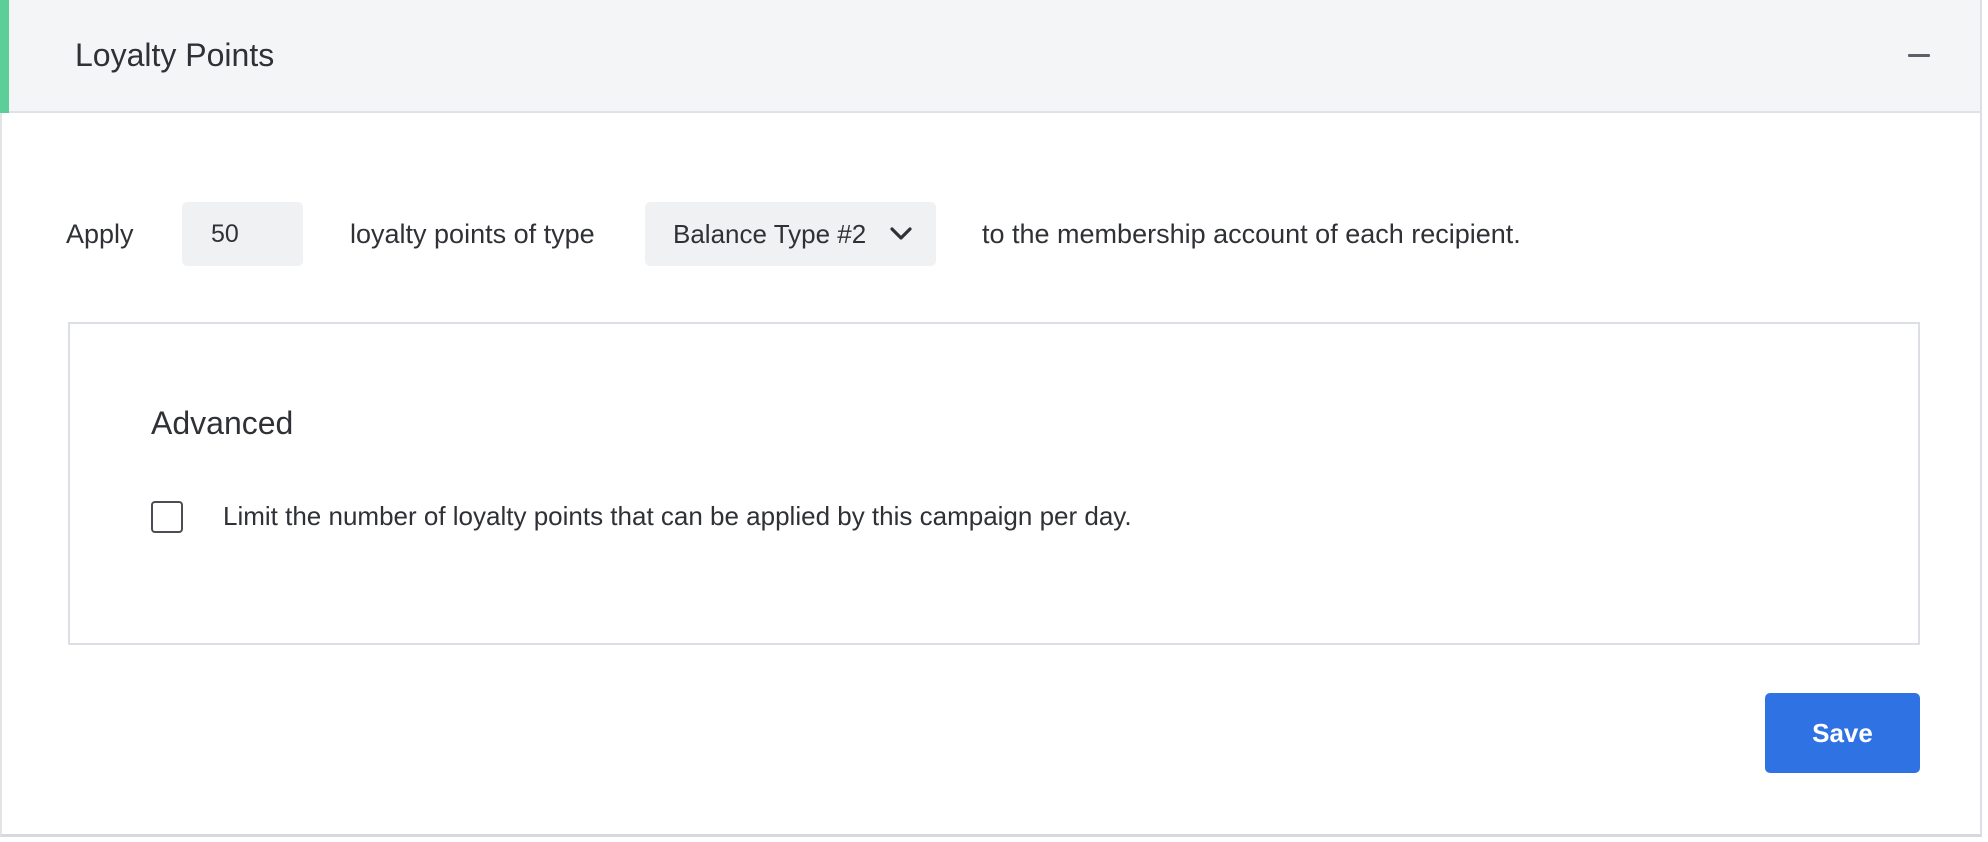 This screenshot has height=842, width=1988. I want to click on limit-per-day-checkbox, so click(167, 517).